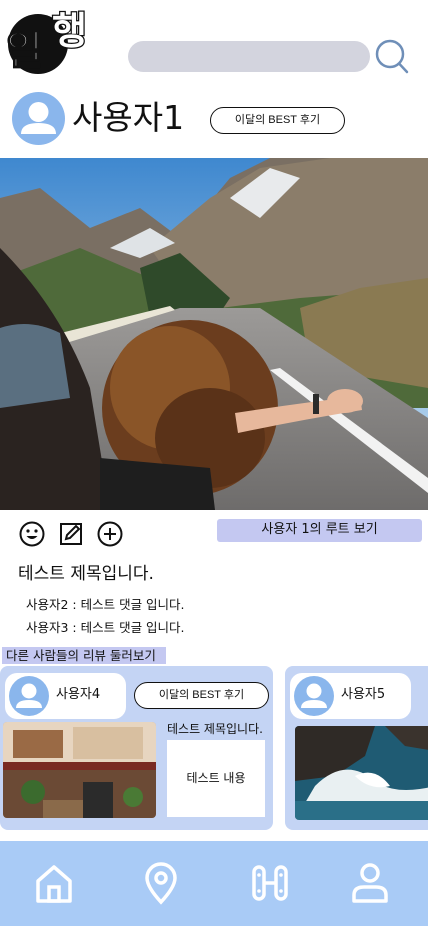 The height and width of the screenshot is (926, 428). Describe the element at coordinates (319, 530) in the screenshot. I see `view-route-button: 사용자 1의 루트 보기` at that location.